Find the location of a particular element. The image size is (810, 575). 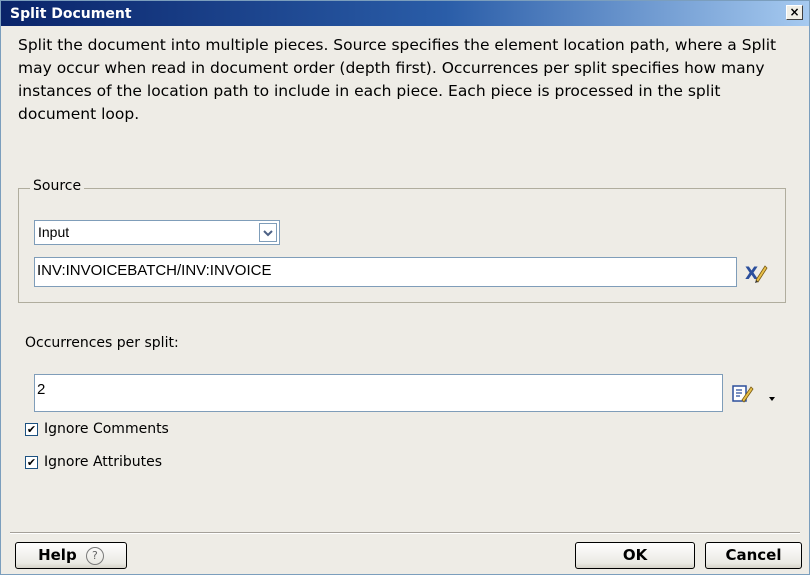

ignore-comments-label: Ignore Comments is located at coordinates (106, 429).